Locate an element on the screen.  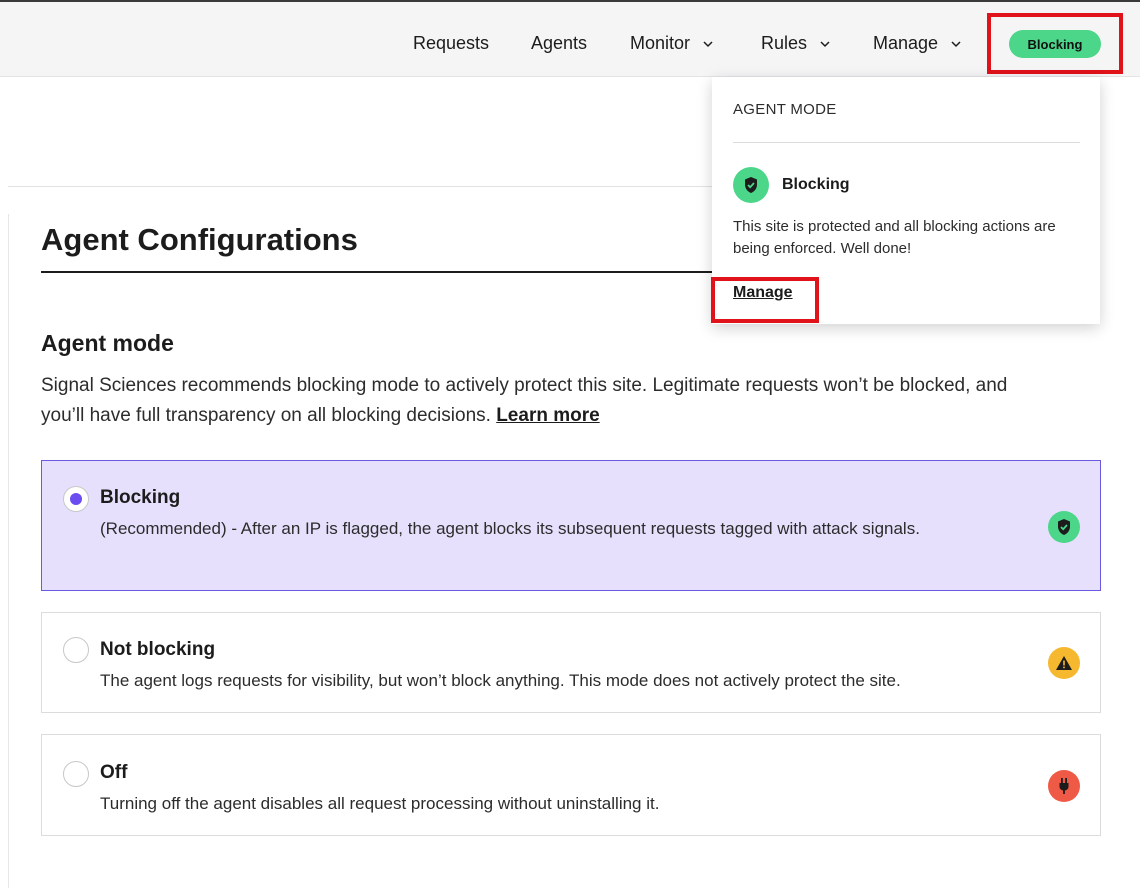
option-title: Not blocking is located at coordinates (158, 649).